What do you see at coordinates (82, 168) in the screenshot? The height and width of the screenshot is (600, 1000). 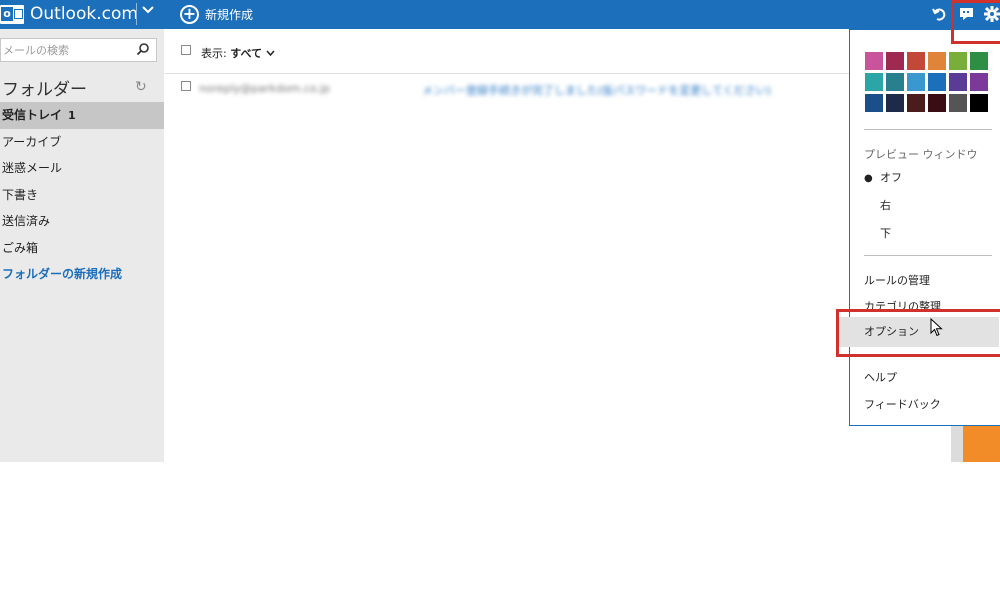 I see `folder-junk: 迷惑メール` at bounding box center [82, 168].